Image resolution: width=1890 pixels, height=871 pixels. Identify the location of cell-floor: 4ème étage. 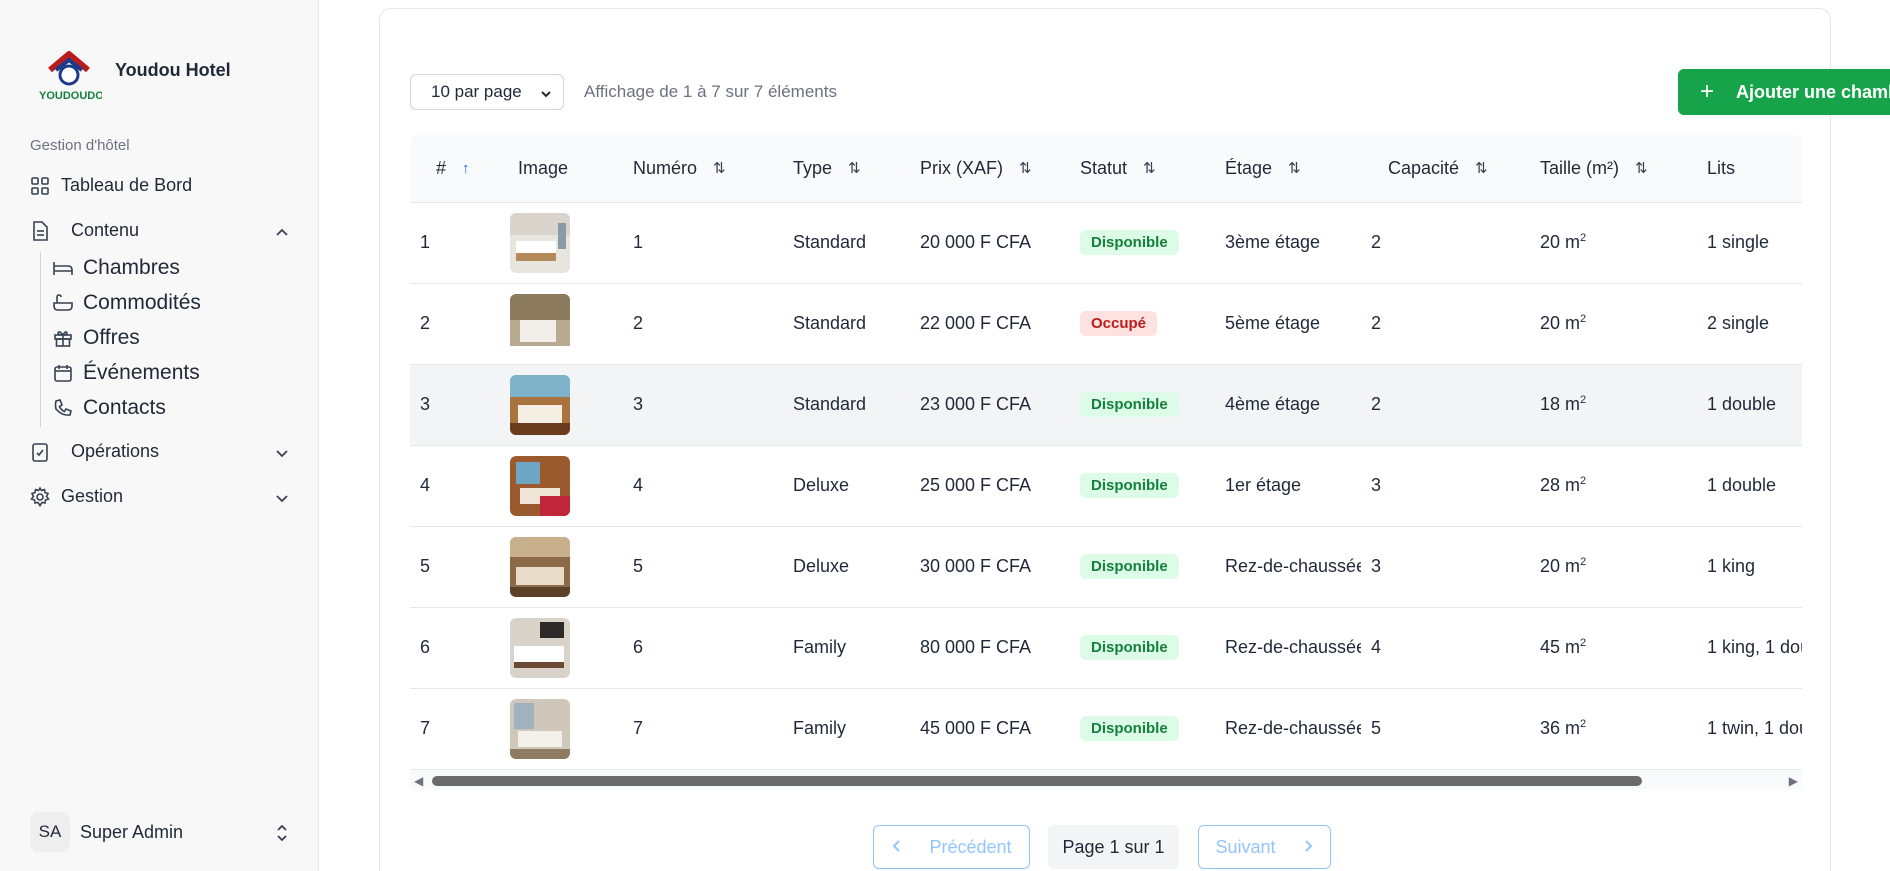
(1281, 405).